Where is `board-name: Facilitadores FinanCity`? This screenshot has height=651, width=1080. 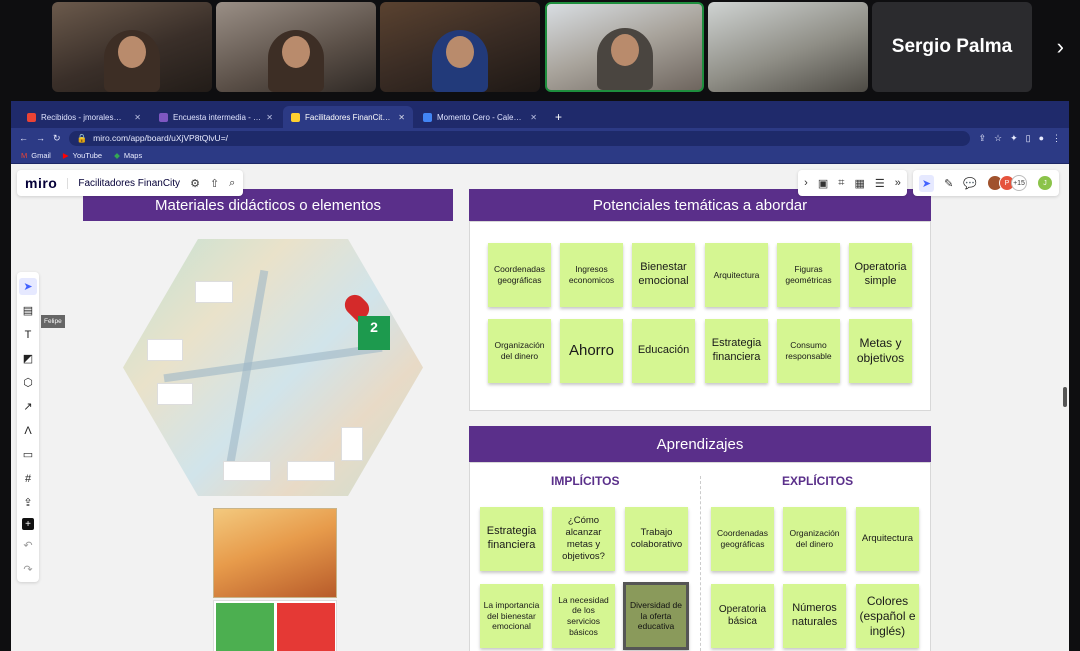
board-name: Facilitadores FinanCity is located at coordinates (123, 183).